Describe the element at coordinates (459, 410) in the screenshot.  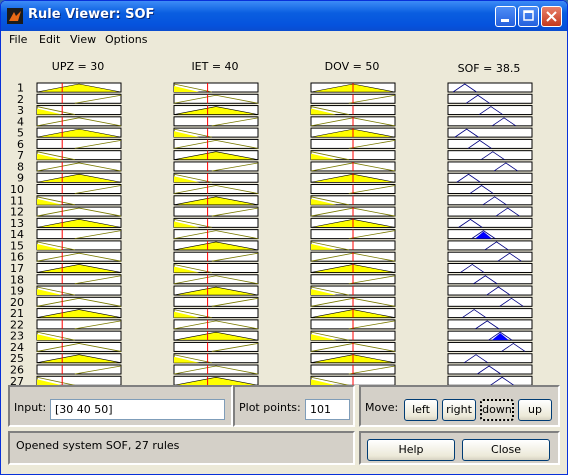
I see `move-right-button: right` at that location.